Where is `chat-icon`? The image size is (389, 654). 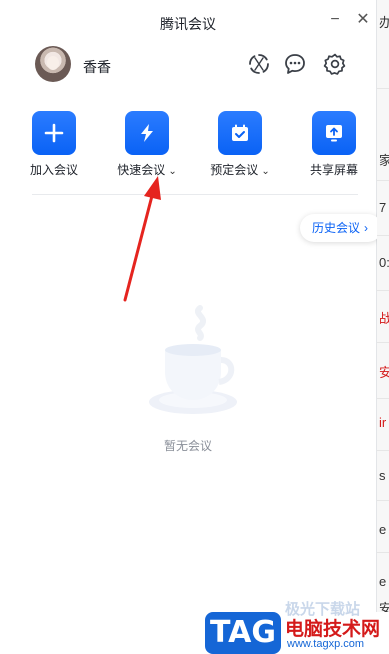
chat-icon is located at coordinates (295, 64).